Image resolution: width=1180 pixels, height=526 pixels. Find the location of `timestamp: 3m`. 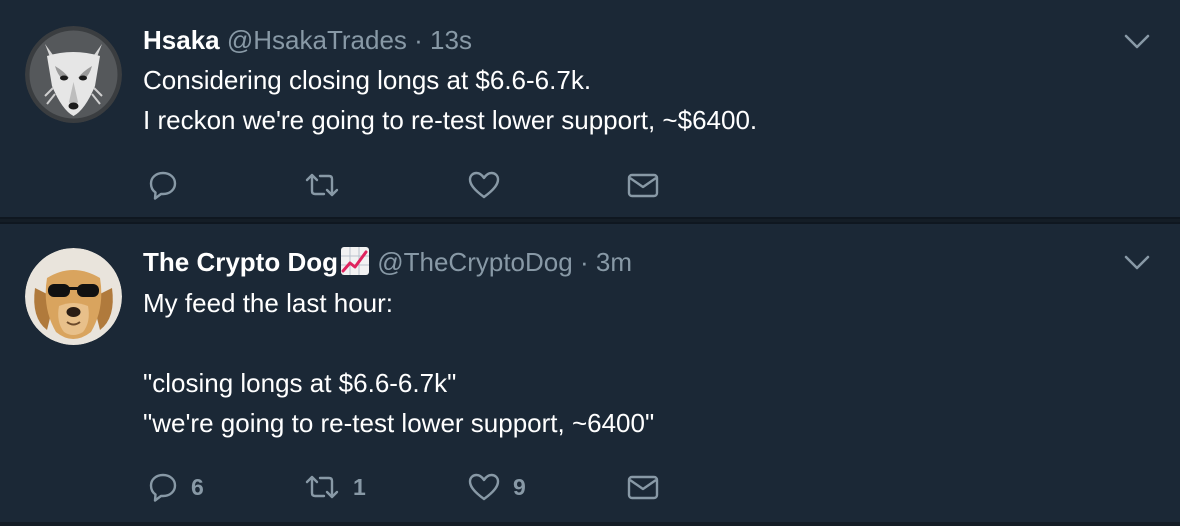

timestamp: 3m is located at coordinates (614, 262).